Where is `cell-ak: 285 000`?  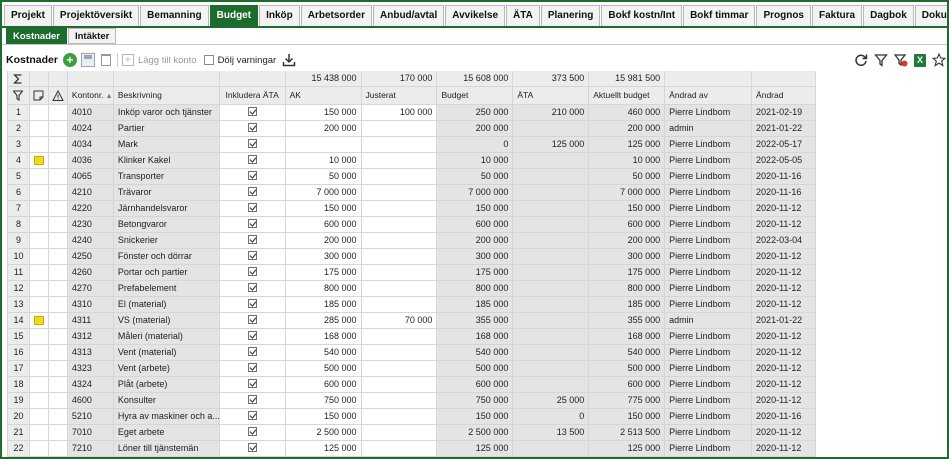 cell-ak: 285 000 is located at coordinates (323, 321).